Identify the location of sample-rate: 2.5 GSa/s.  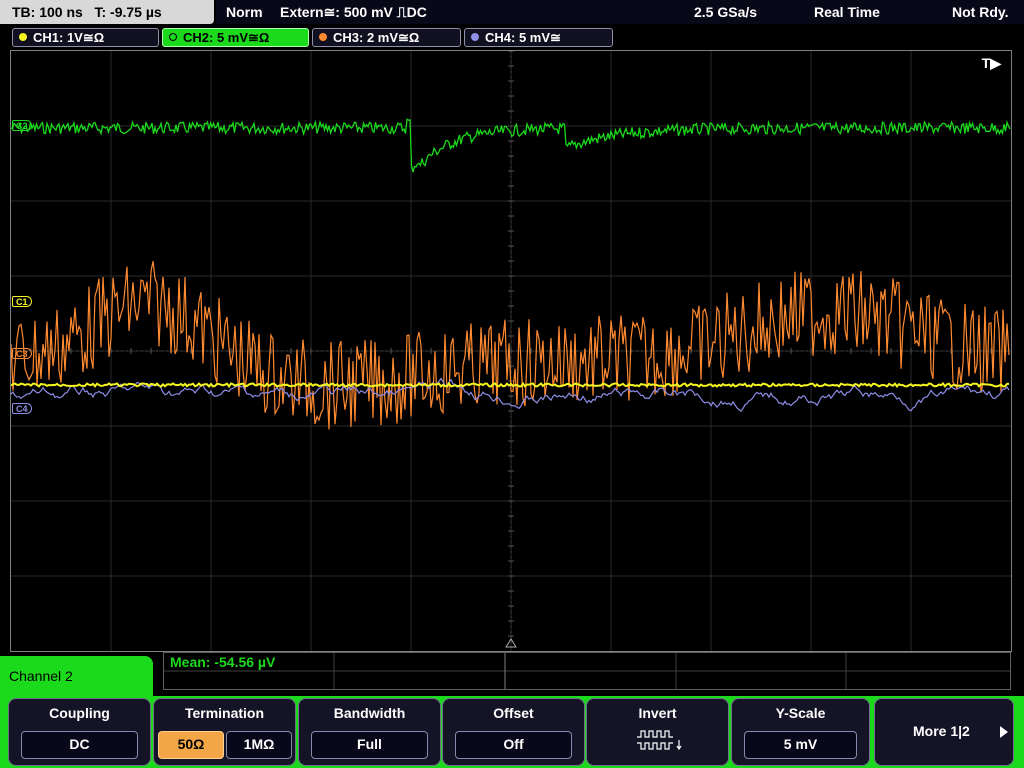
(726, 12).